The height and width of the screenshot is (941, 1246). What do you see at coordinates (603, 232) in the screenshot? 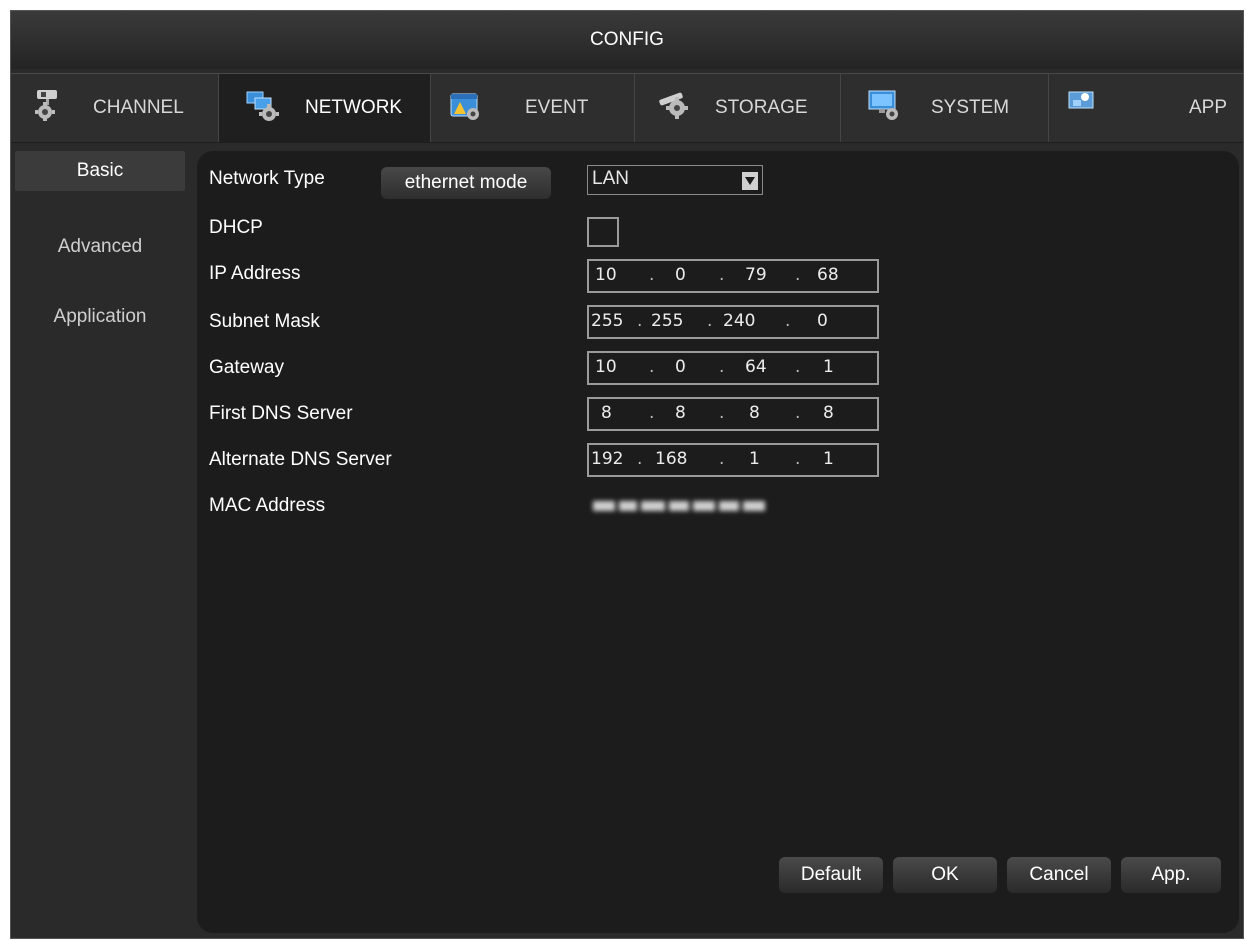
I see `dhcp-checkbox` at bounding box center [603, 232].